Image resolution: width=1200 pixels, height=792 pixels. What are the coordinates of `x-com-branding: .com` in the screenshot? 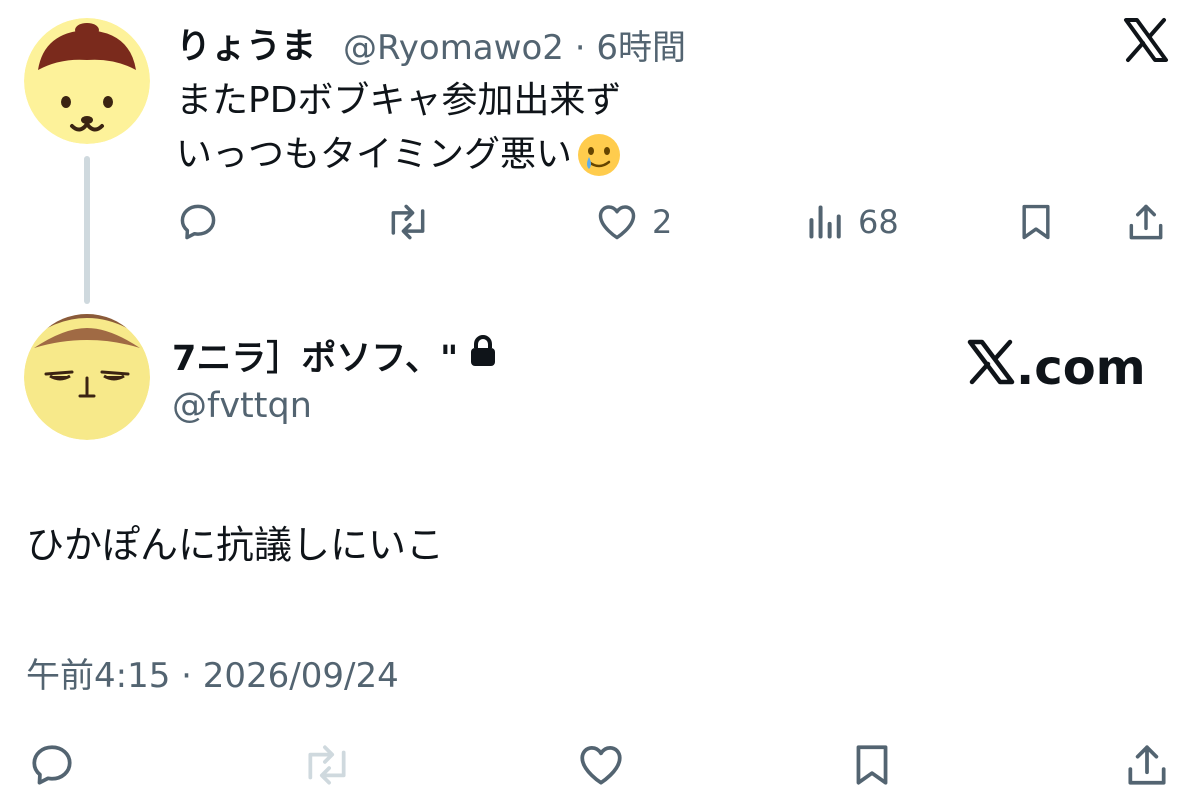 It's located at (1056, 368).